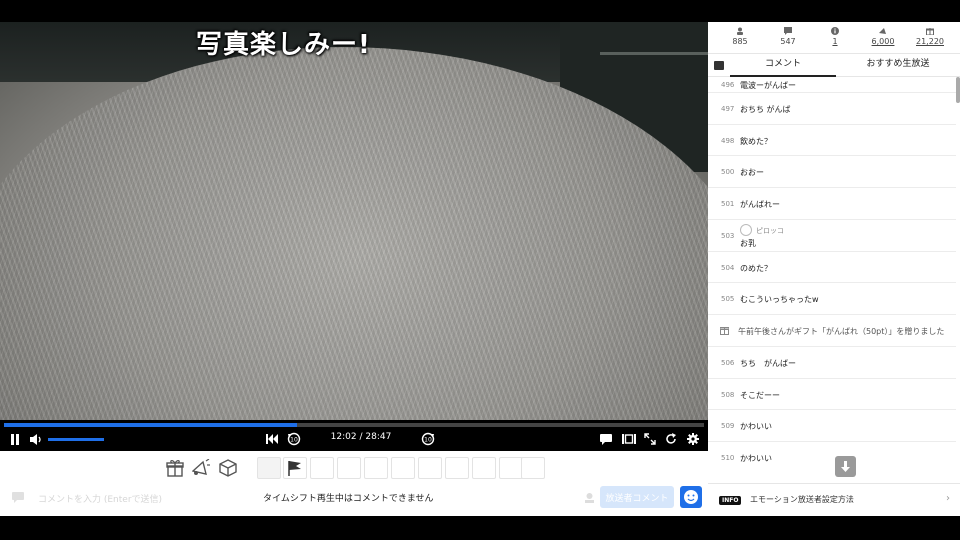 Image resolution: width=960 pixels, height=540 pixels. What do you see at coordinates (760, 204) in the screenshot?
I see `comment-text: がんばれー` at bounding box center [760, 204].